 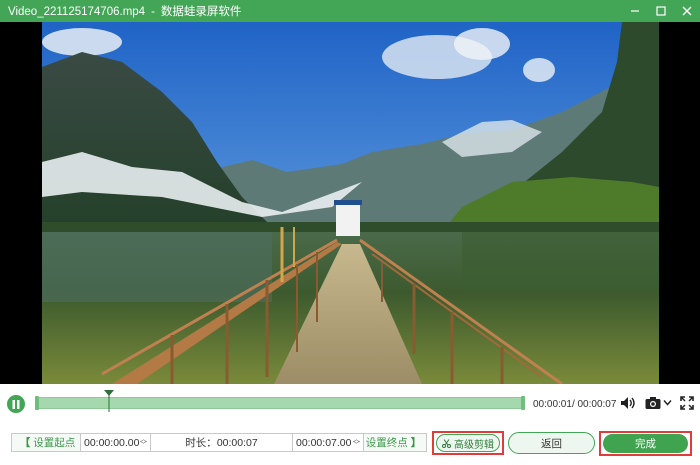 I want to click on set-start-label: 设置起点, so click(x=54, y=443).